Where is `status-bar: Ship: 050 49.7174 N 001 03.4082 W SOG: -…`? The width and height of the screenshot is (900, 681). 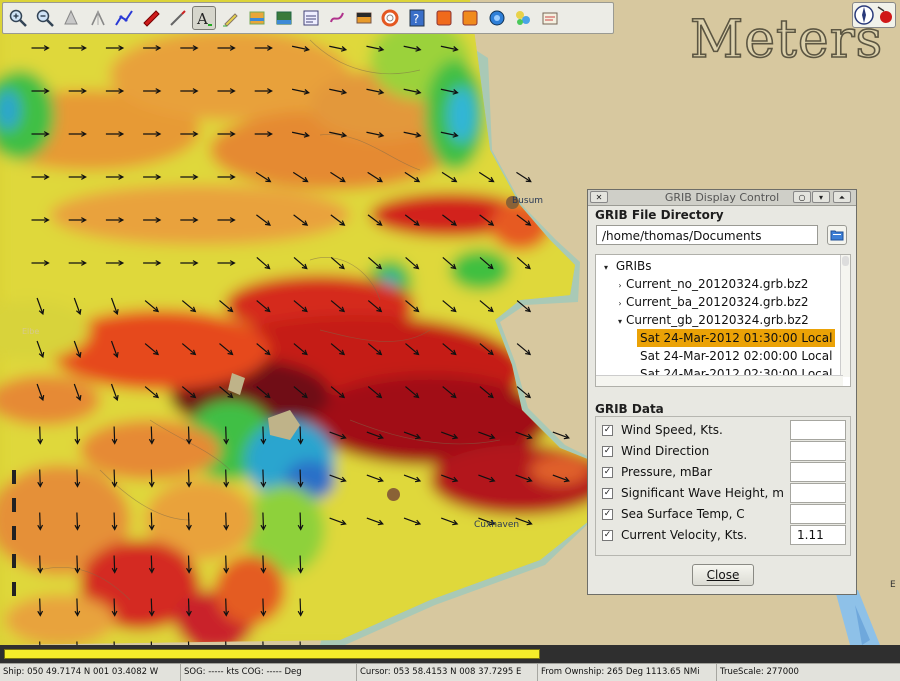
status-bar: Ship: 050 49.7174 N 001 03.4082 W SOG: -… is located at coordinates (450, 672).